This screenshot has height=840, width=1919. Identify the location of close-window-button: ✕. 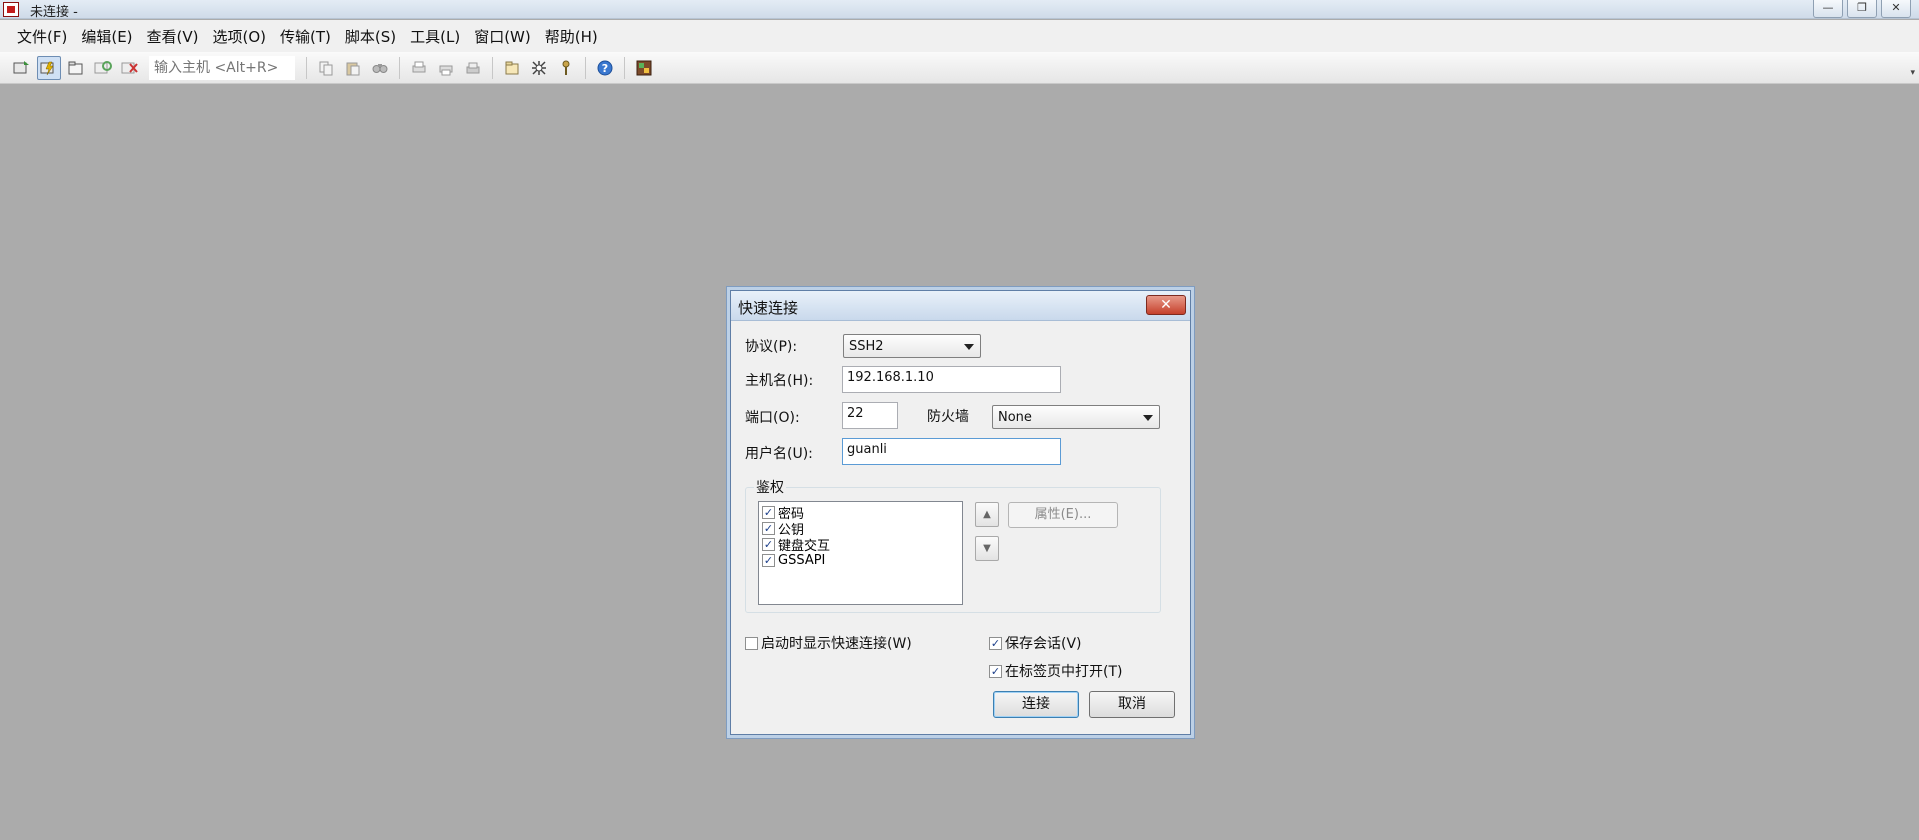
(1896, 9).